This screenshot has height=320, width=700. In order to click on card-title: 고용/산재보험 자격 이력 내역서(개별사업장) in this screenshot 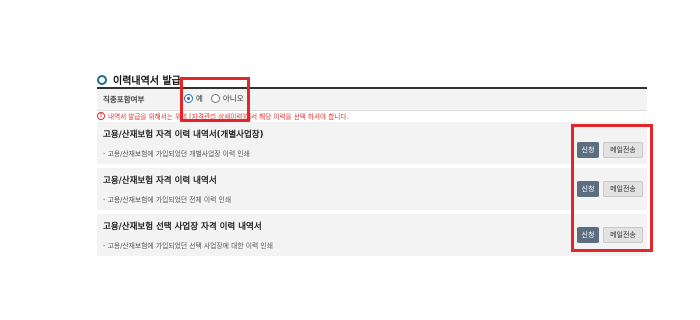, I will do `click(183, 135)`.